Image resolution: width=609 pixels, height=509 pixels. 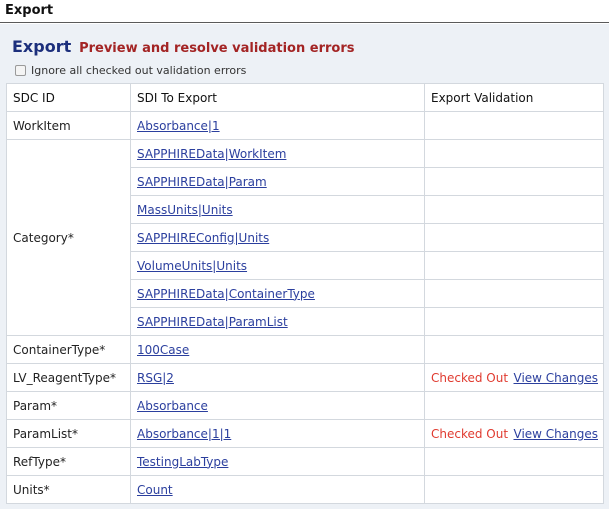 What do you see at coordinates (178, 126) in the screenshot?
I see `sdi-link: Absorbance|1` at bounding box center [178, 126].